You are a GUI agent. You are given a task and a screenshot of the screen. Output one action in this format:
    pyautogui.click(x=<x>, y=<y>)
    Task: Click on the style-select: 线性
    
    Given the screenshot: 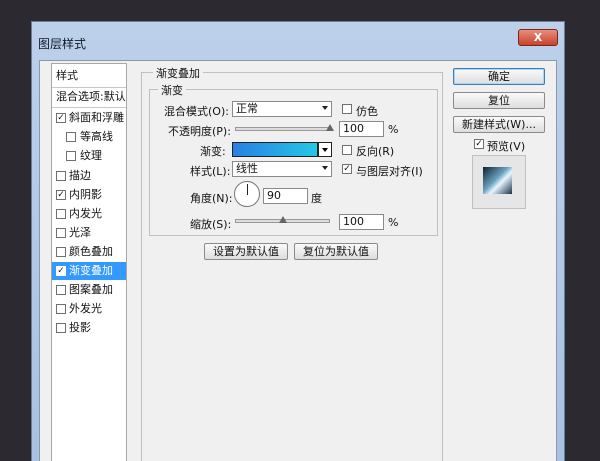 What is the action you would take?
    pyautogui.click(x=282, y=169)
    